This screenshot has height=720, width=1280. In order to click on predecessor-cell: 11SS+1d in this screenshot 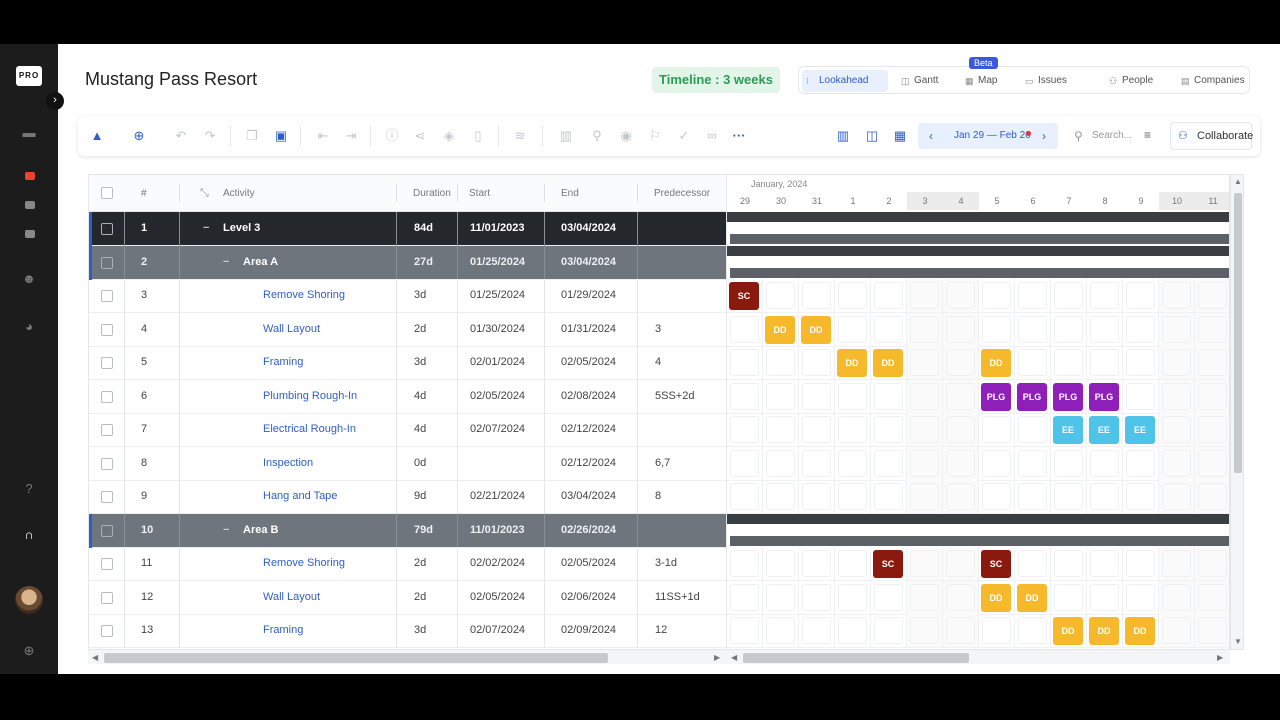, I will do `click(677, 597)`.